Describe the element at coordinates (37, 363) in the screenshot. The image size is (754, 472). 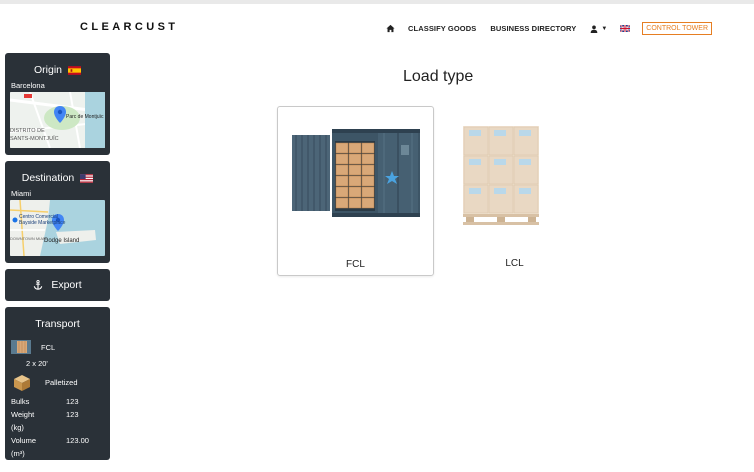
I see `transport-containers: 2 x 20'` at that location.